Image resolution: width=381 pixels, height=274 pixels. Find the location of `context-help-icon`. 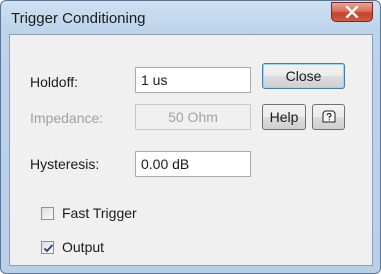

context-help-icon is located at coordinates (329, 116).